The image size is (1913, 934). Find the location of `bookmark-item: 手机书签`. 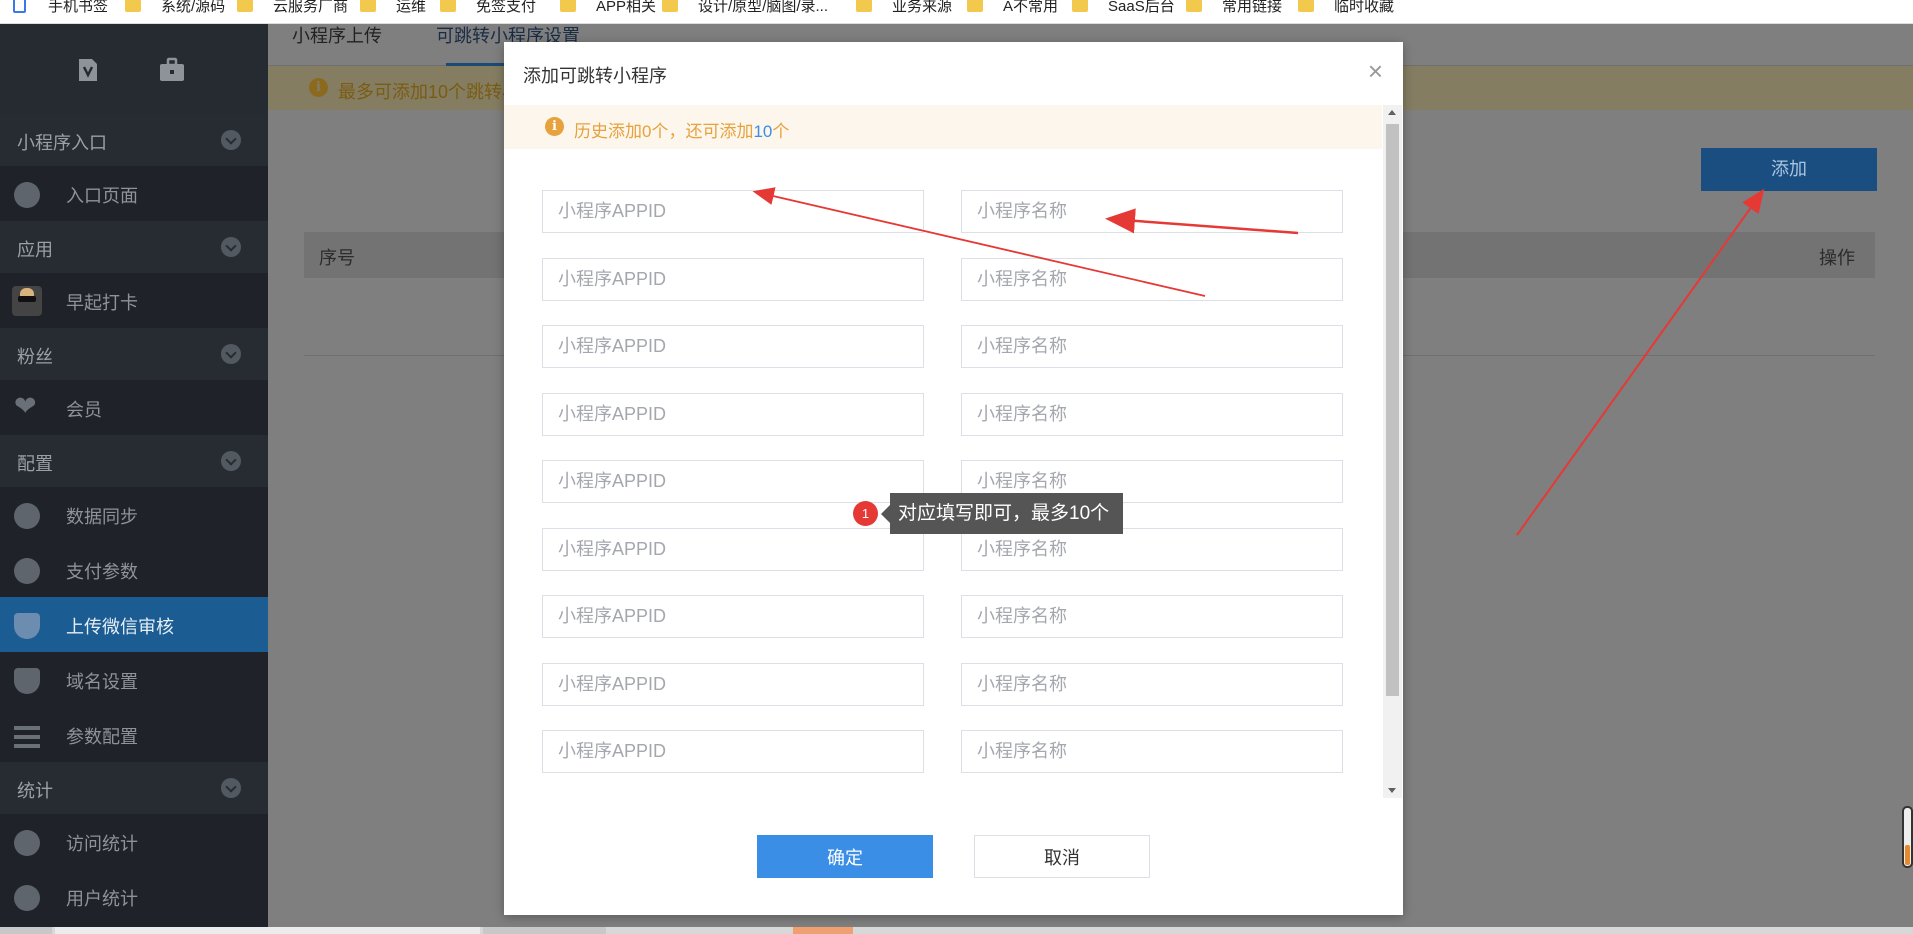

bookmark-item: 手机书签 is located at coordinates (60, 8).